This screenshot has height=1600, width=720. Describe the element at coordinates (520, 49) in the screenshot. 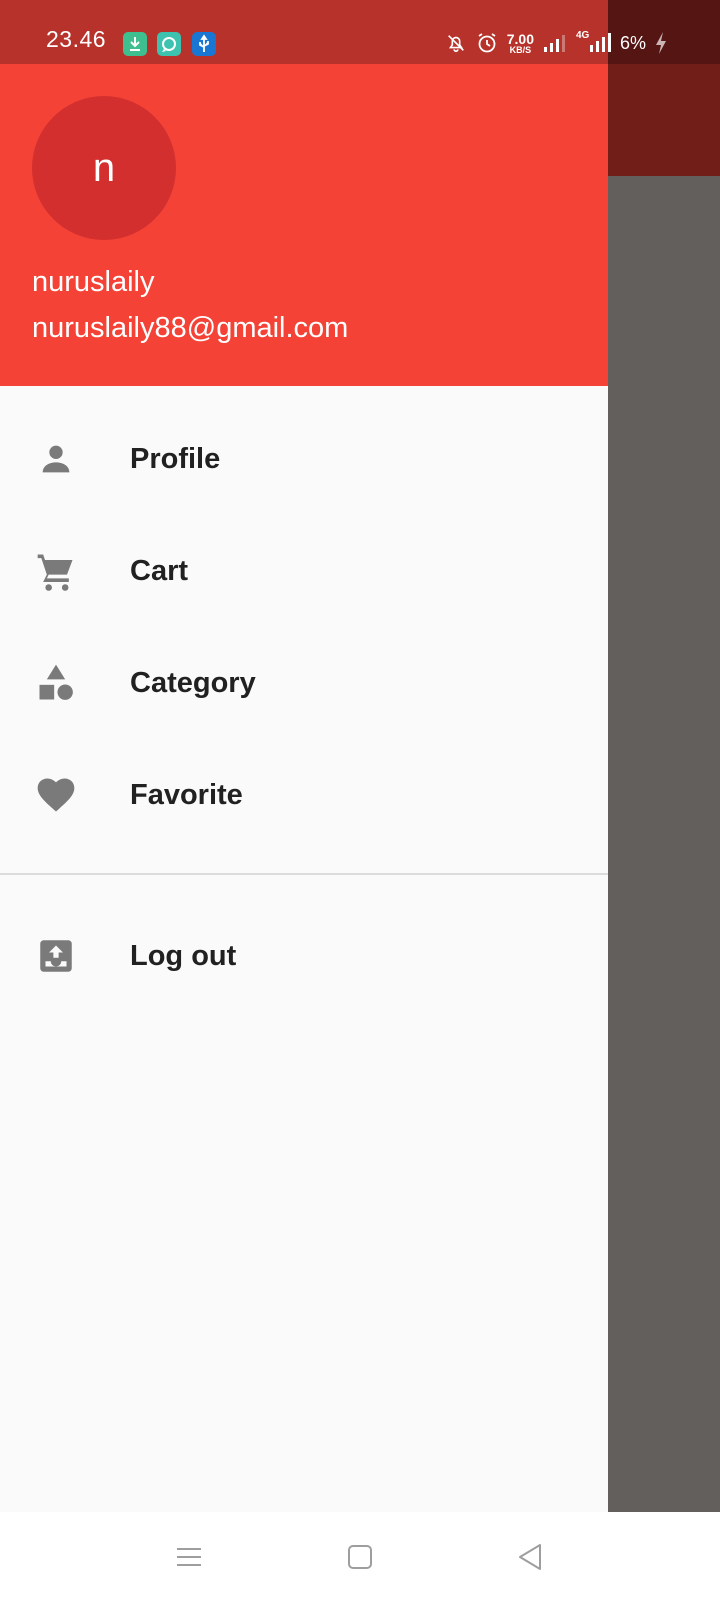

I see `net-speed-unit: KB/S` at that location.